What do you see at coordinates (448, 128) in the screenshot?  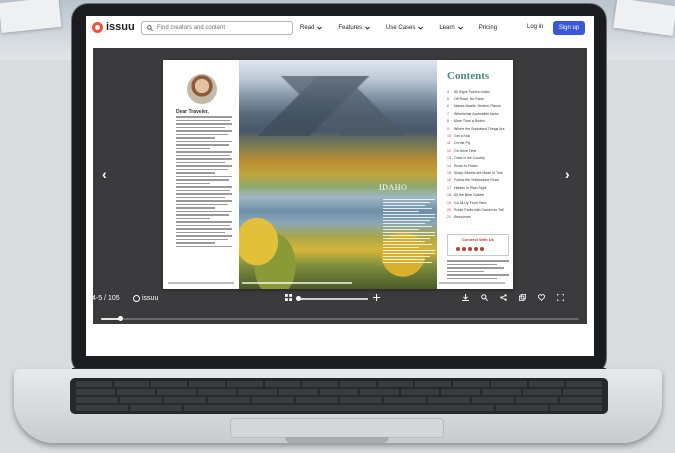 I see `contents-page-number: 9` at bounding box center [448, 128].